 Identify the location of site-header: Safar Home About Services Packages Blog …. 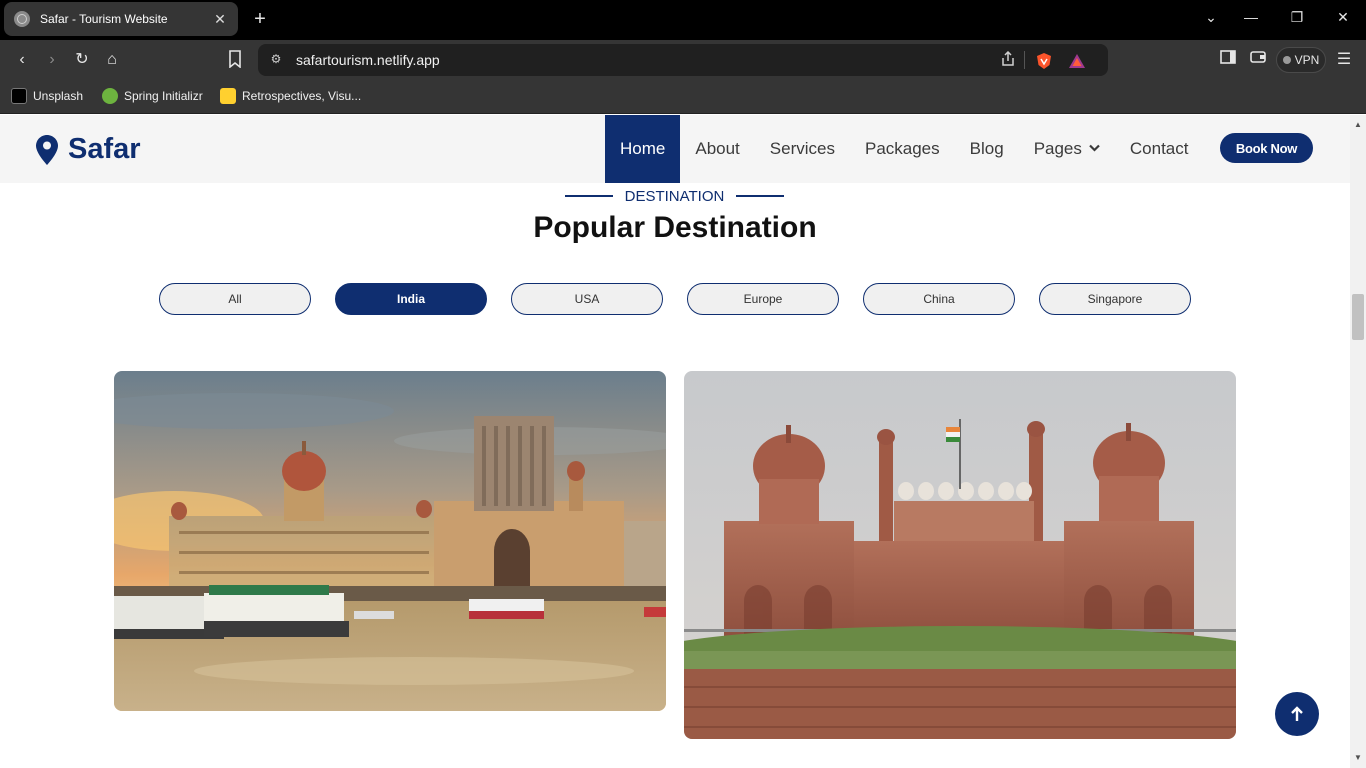
(675, 149).